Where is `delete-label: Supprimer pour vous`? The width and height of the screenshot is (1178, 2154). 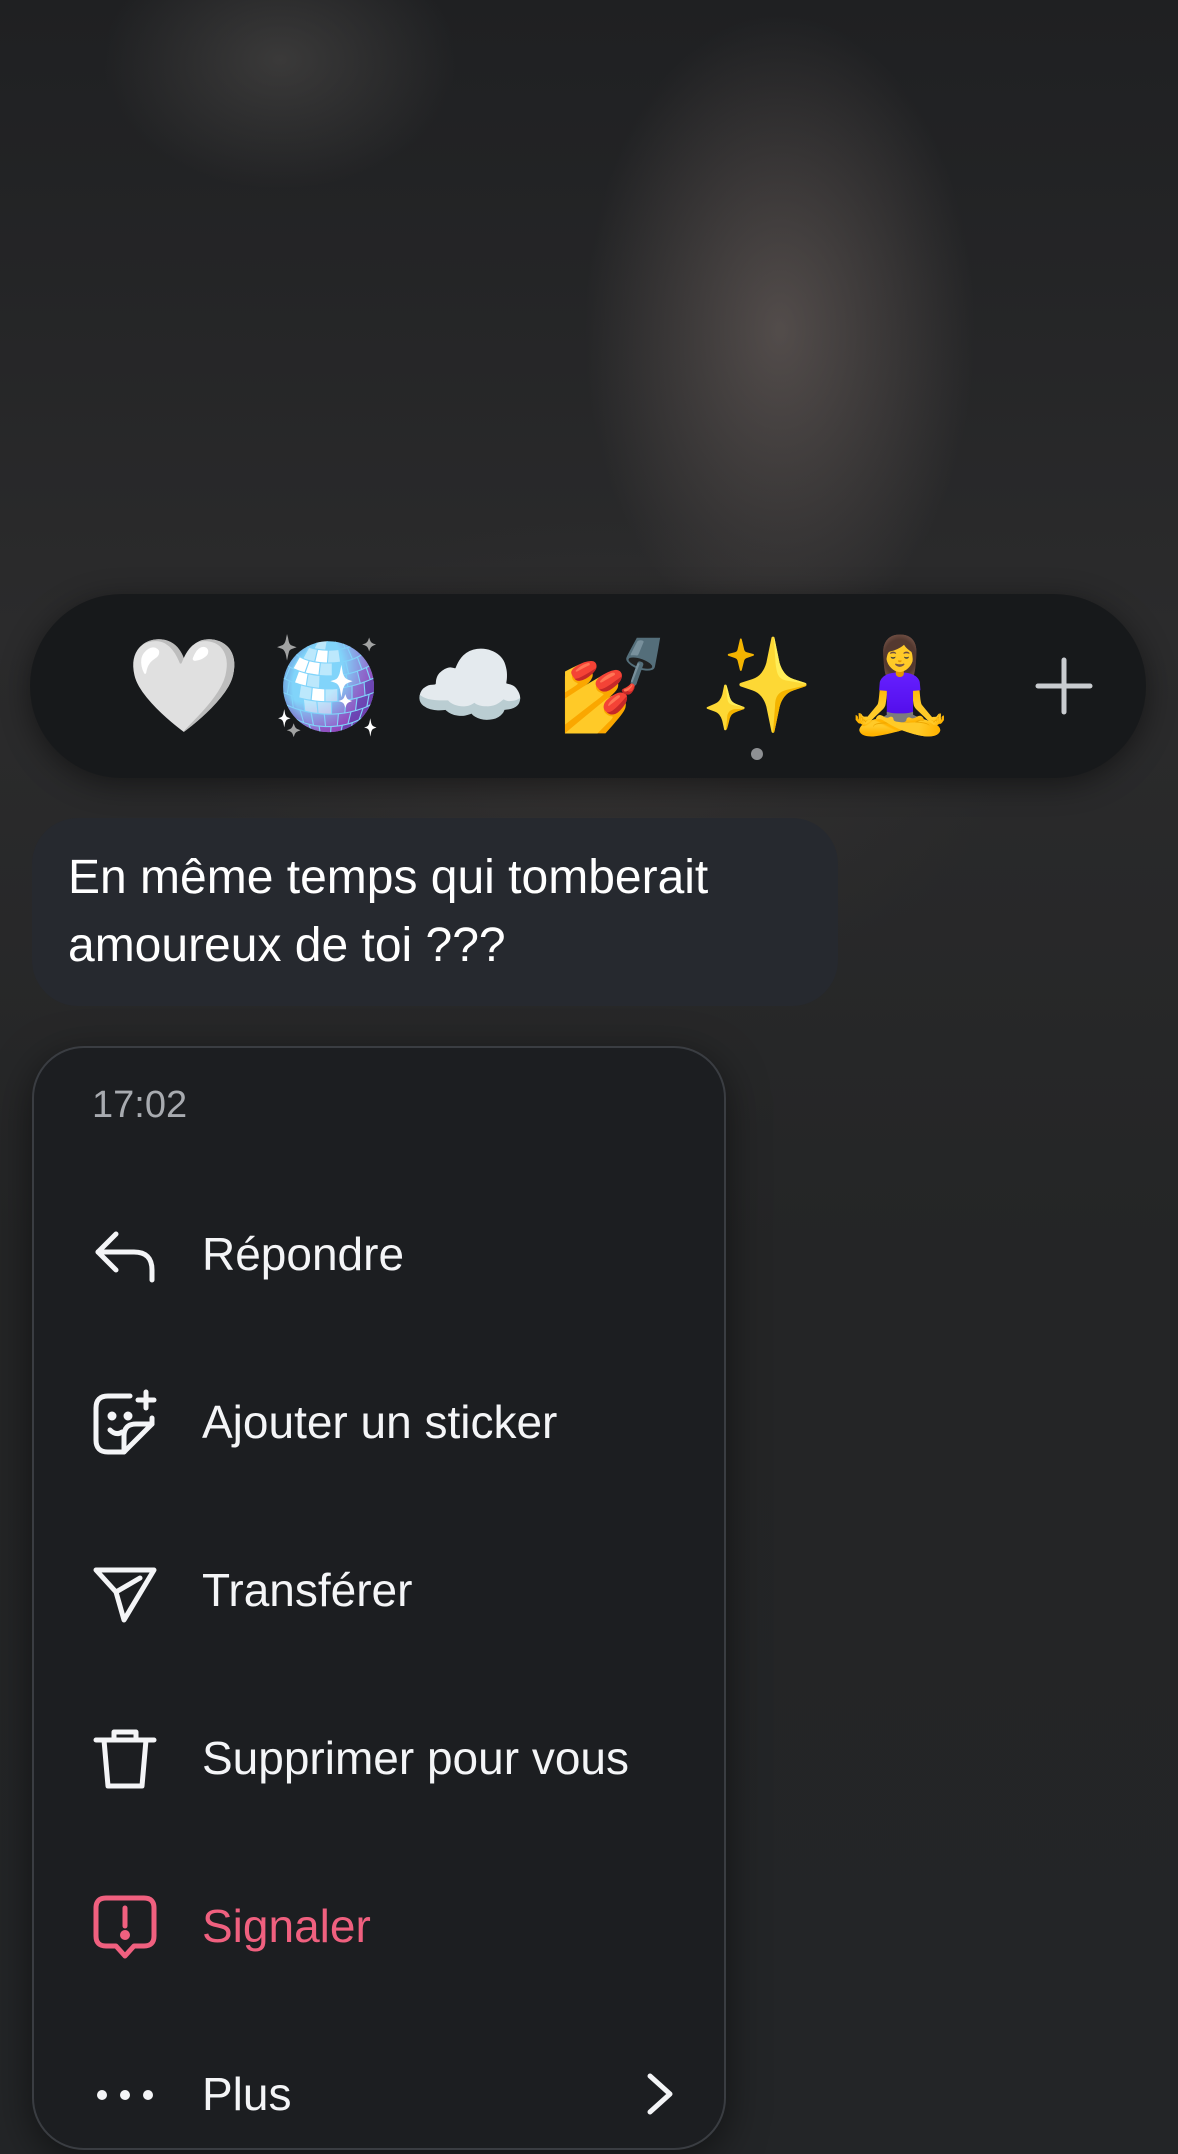 delete-label: Supprimer pour vous is located at coordinates (415, 1758).